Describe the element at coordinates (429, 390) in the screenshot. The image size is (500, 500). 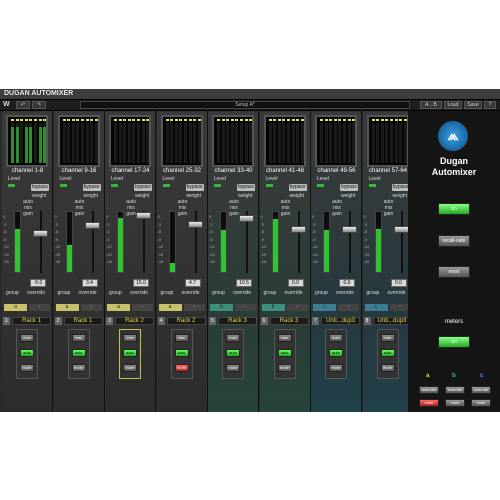
I see `group-a-override-button: override` at that location.